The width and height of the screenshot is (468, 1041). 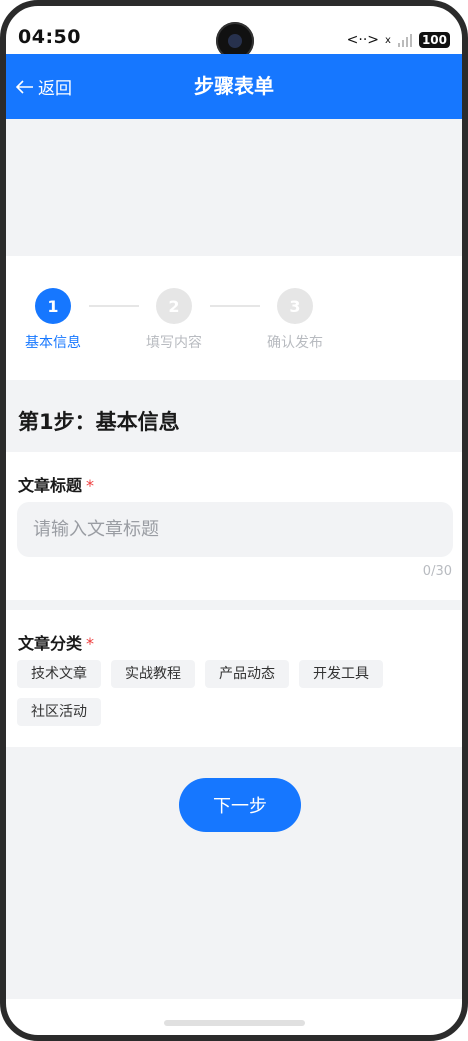 What do you see at coordinates (295, 306) in the screenshot?
I see `step-number: 3` at bounding box center [295, 306].